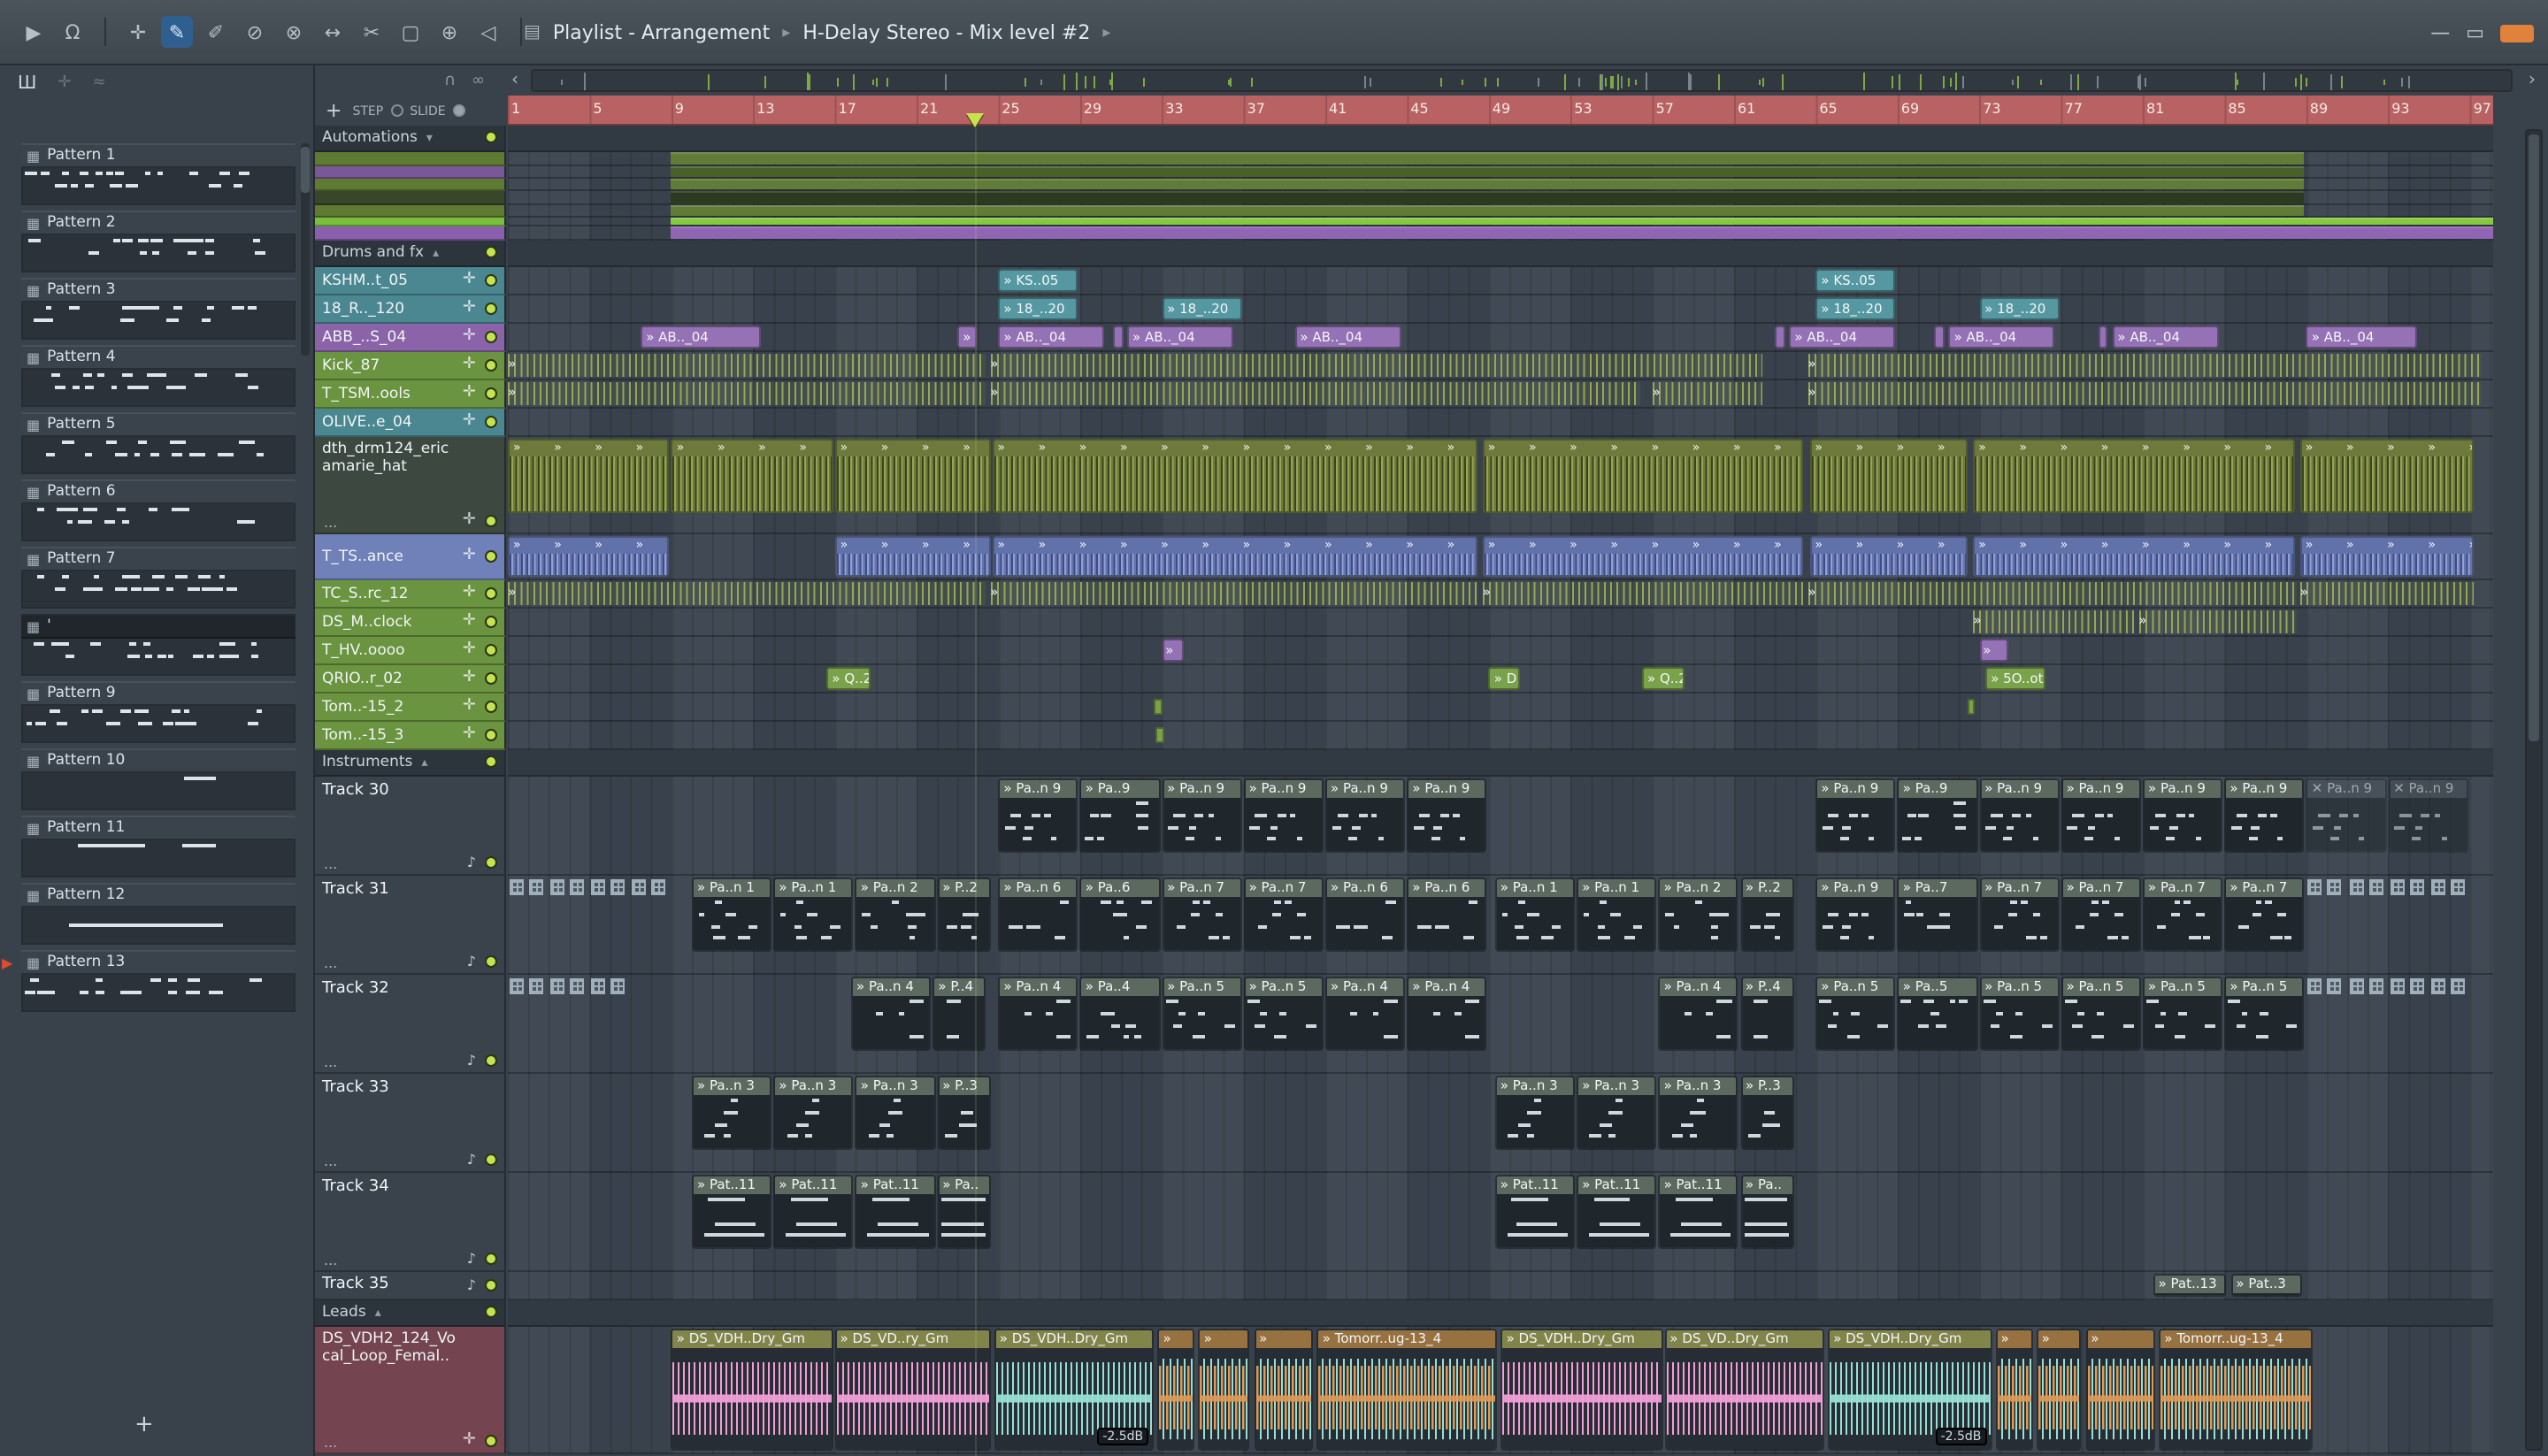 Image resolution: width=2548 pixels, height=1456 pixels. Describe the element at coordinates (436, 253) in the screenshot. I see `collapse-arrow-icon: ▴` at that location.